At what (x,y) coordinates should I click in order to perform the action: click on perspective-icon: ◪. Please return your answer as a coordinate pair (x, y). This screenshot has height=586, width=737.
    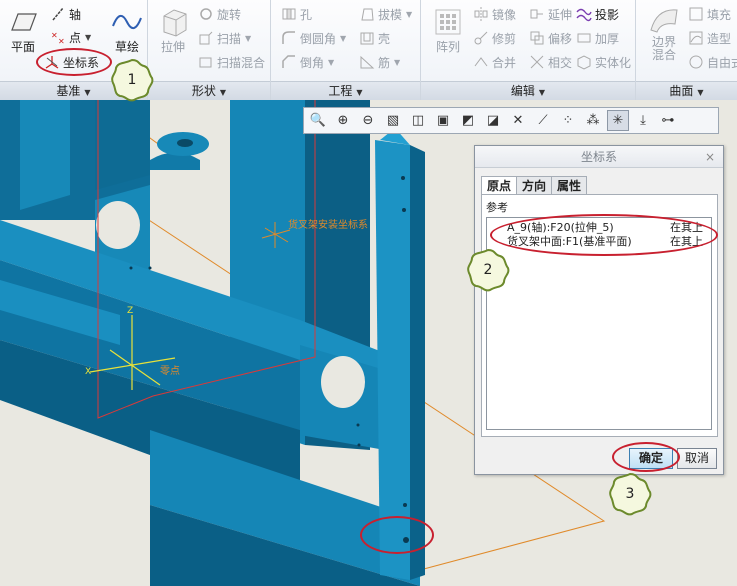
    Looking at the image, I should click on (493, 120).